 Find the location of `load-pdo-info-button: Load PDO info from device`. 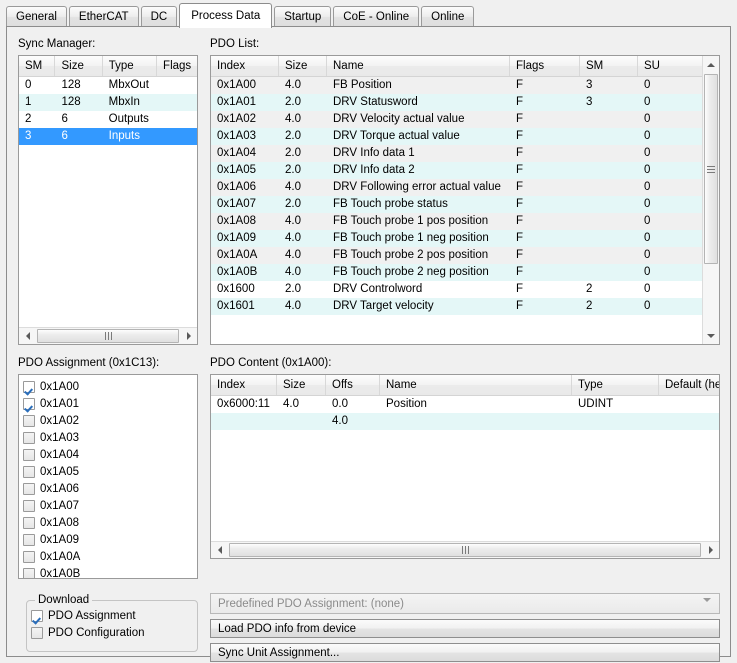

load-pdo-info-button: Load PDO info from device is located at coordinates (465, 628).